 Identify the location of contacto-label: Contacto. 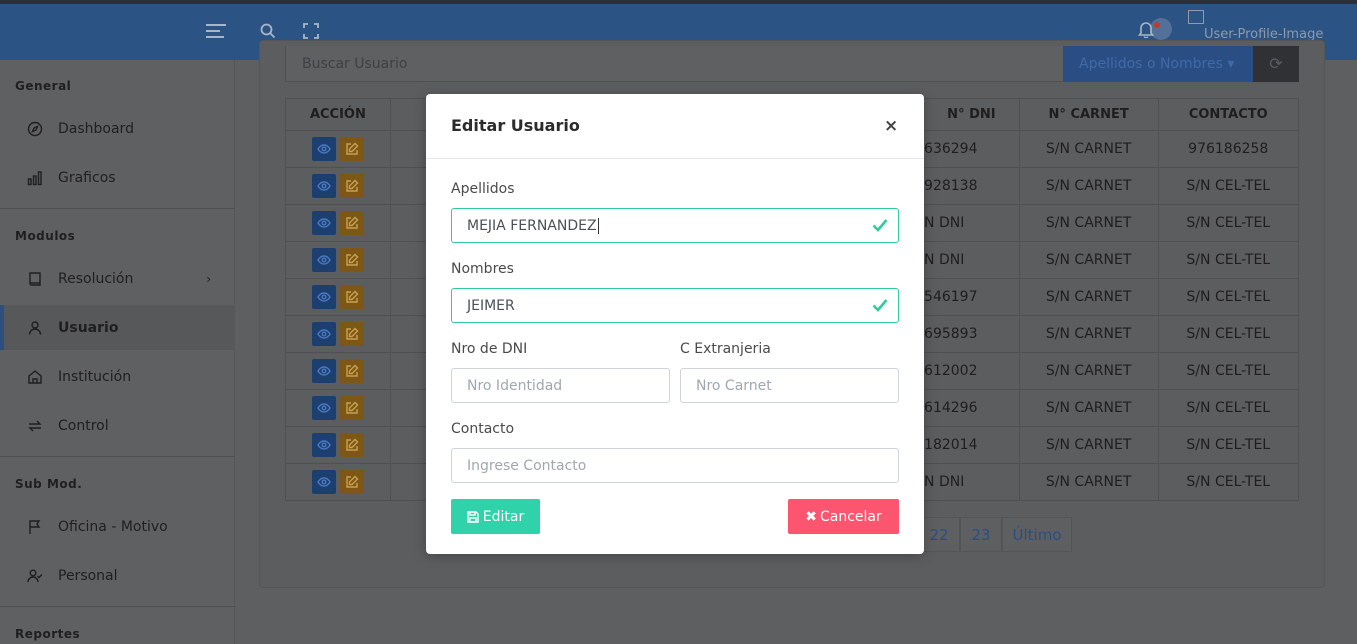
(483, 429).